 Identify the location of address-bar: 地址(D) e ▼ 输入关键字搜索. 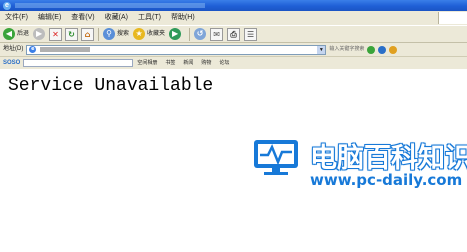
(233, 49).